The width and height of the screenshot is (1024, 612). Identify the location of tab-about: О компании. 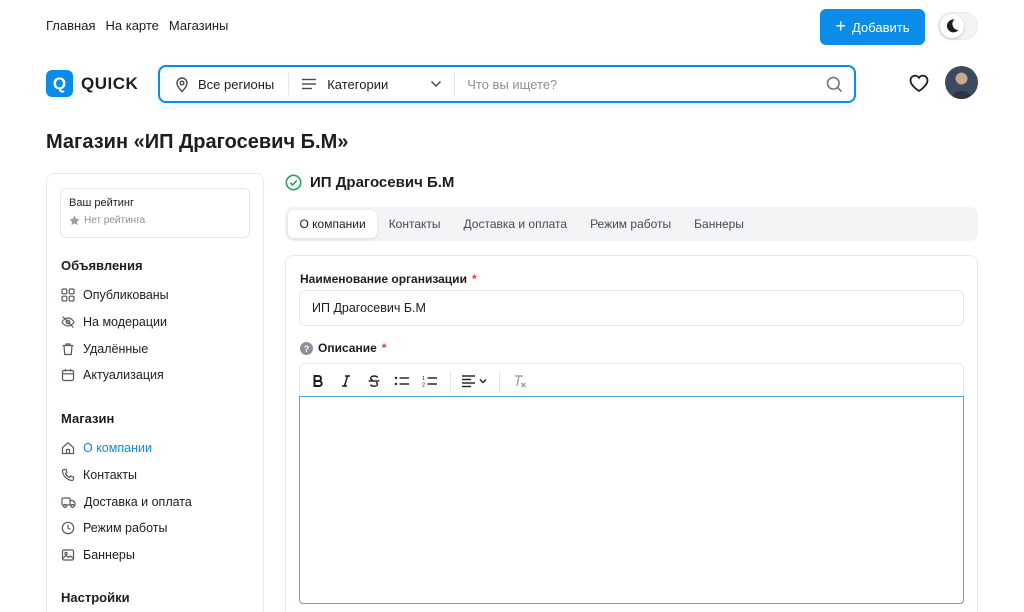
(333, 224).